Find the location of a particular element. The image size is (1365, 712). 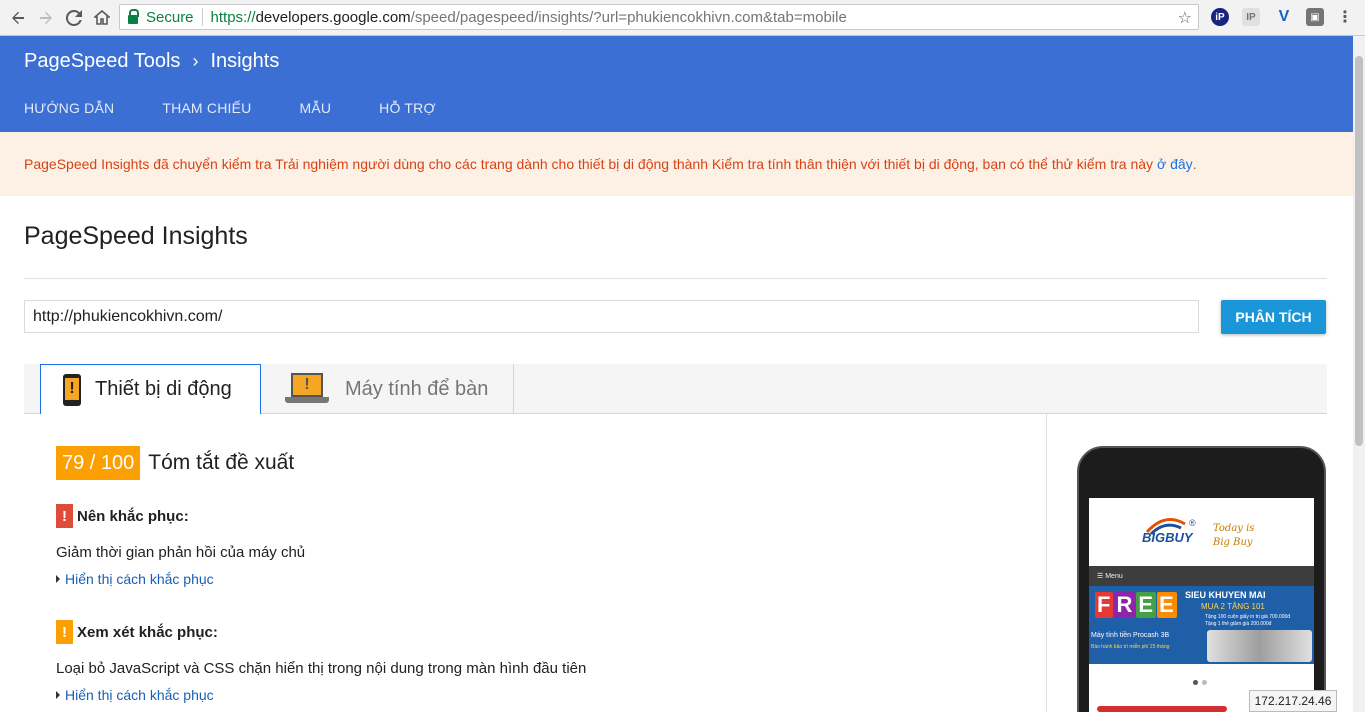

breadcrumb-root: PageSpeed Tools is located at coordinates (102, 61).